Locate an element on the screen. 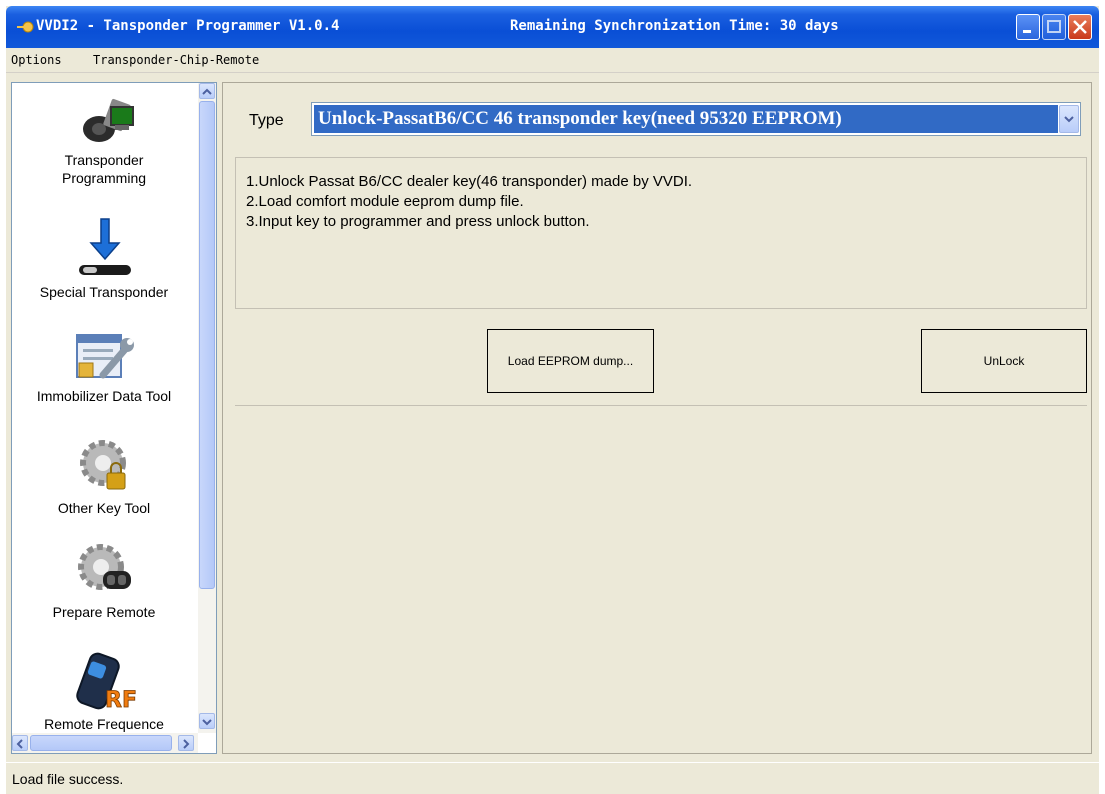 This screenshot has width=1105, height=794. sidebar-vertical-scrollbar is located at coordinates (207, 408).